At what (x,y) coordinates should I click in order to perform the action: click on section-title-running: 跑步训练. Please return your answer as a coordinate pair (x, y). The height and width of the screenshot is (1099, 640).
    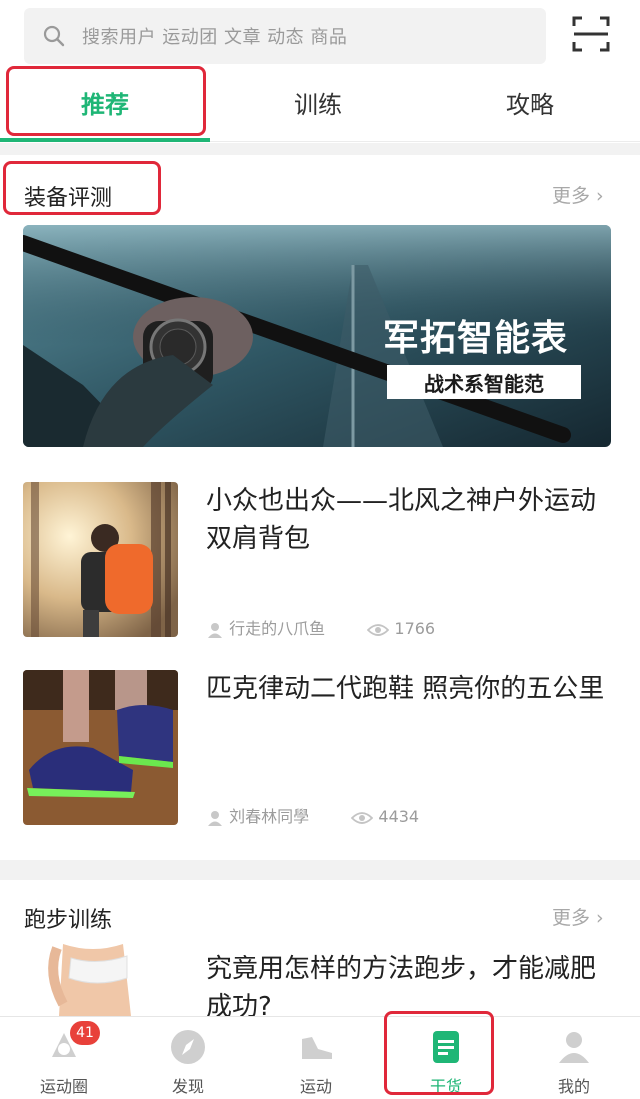
    Looking at the image, I should click on (68, 920).